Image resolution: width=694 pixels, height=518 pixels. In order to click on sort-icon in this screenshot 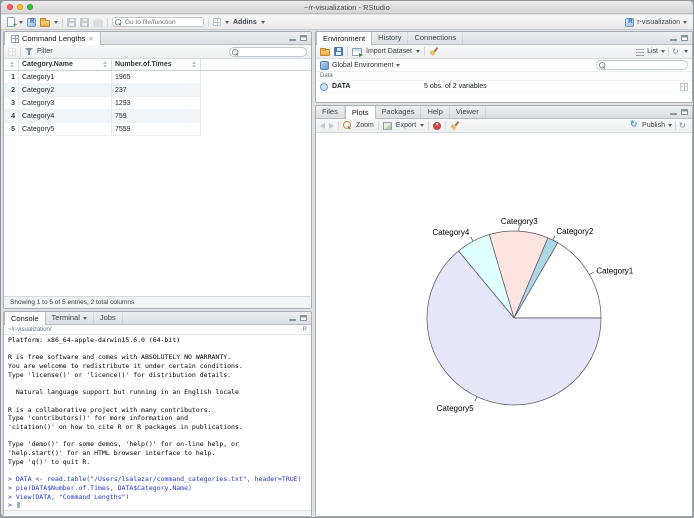, I will do `click(12, 64)`.